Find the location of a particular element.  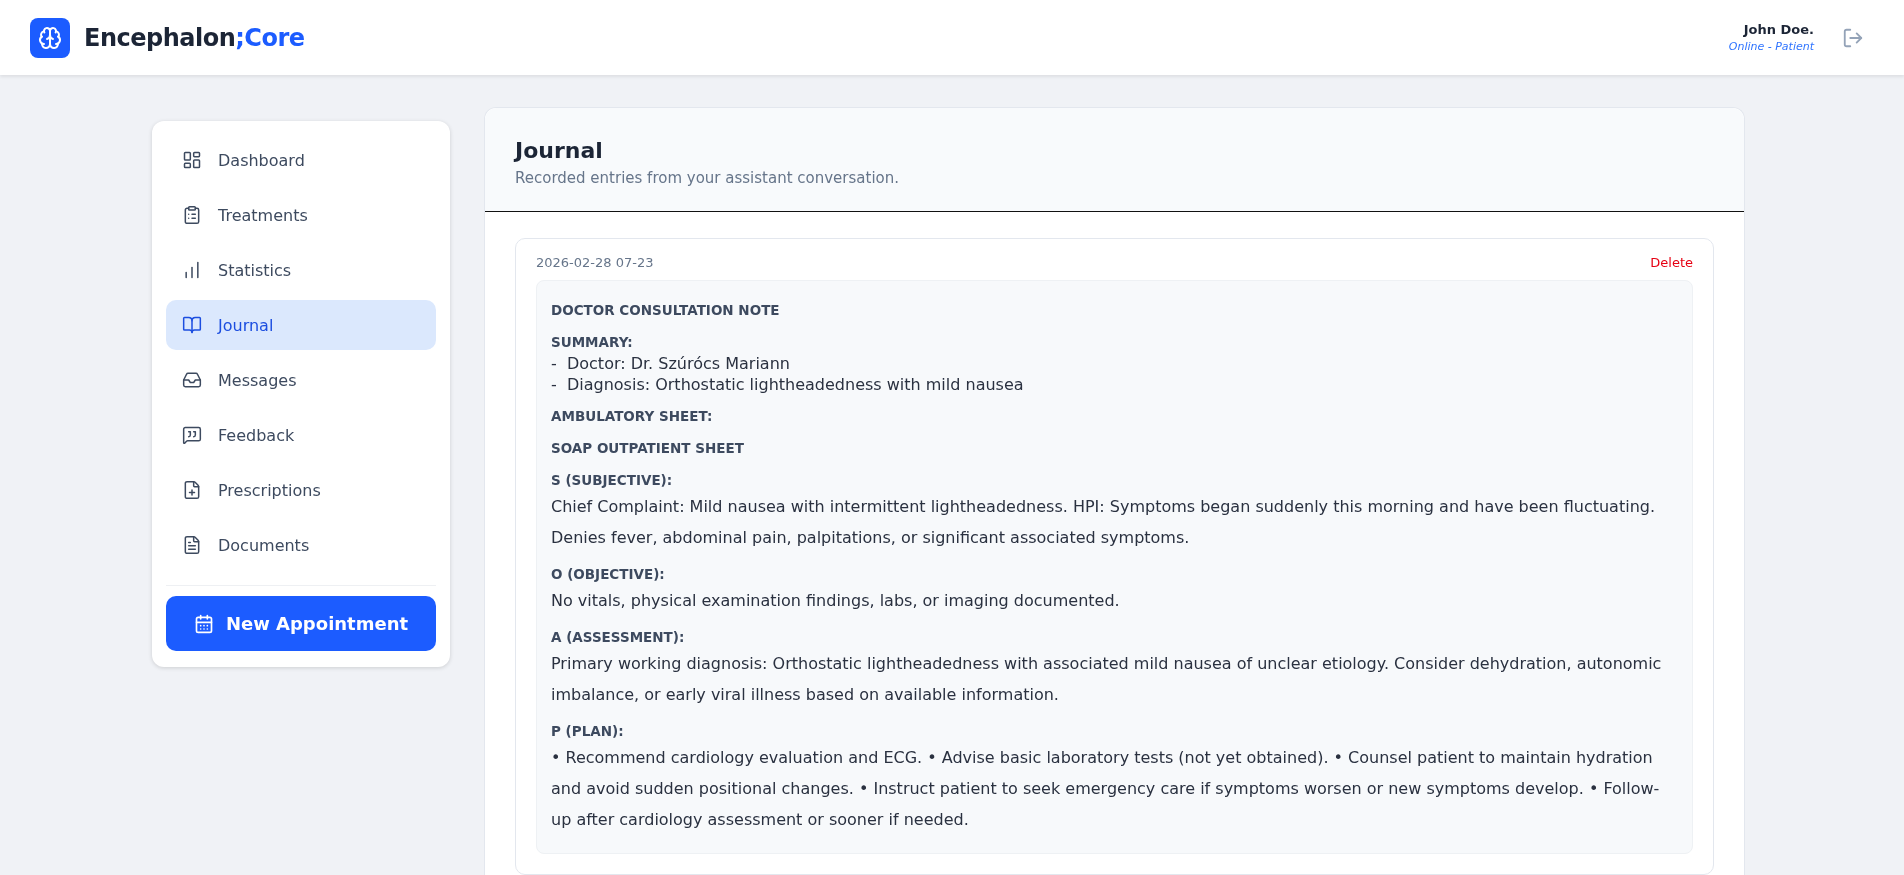

sidebar-item: Dashboard is located at coordinates (301, 160).